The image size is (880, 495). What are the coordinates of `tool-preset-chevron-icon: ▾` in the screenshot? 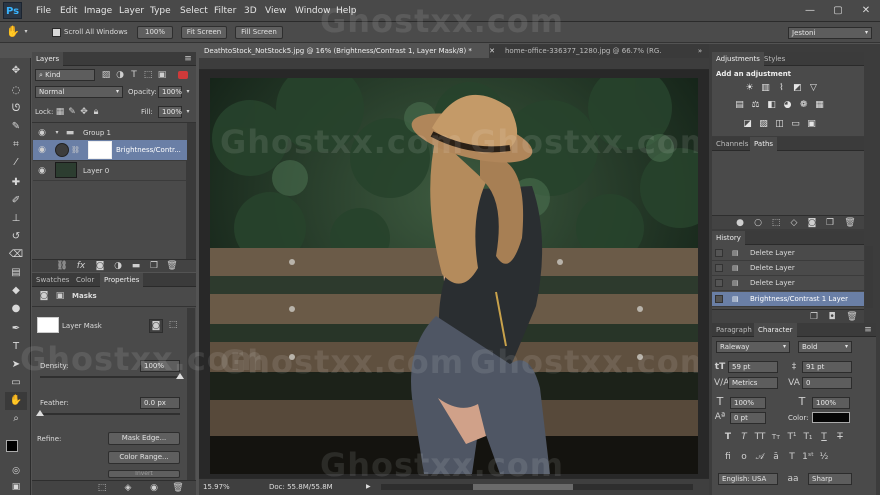 It's located at (26, 32).